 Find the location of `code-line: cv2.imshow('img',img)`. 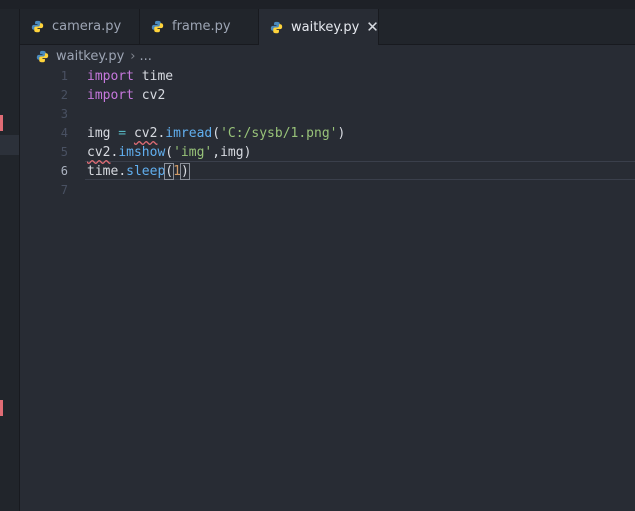

code-line: cv2.imshow('img',img) is located at coordinates (361, 152).